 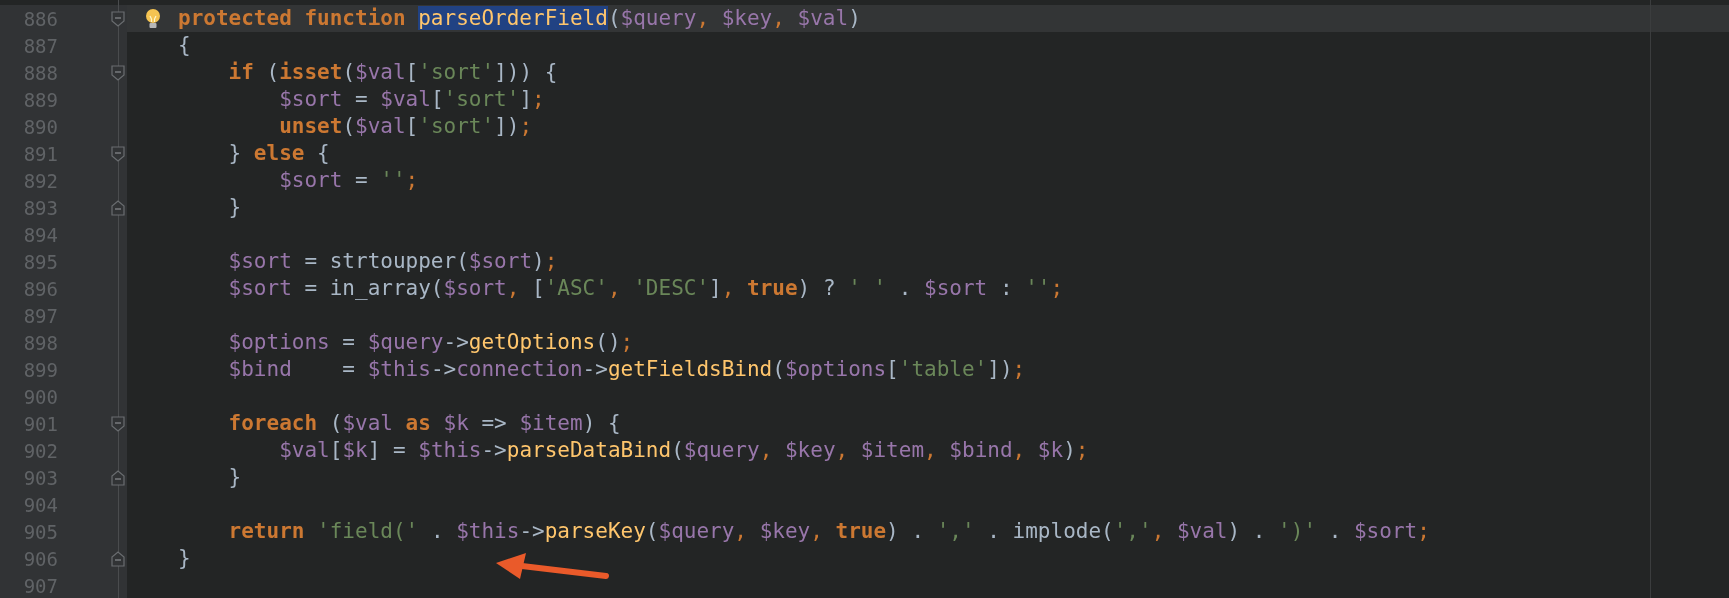 What do you see at coordinates (278, 153) in the screenshot?
I see `code-line: } else {` at bounding box center [278, 153].